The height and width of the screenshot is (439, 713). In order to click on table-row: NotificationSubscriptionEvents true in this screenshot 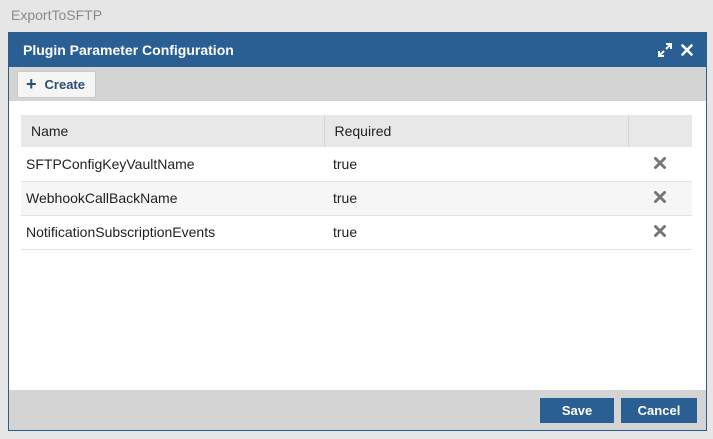, I will do `click(356, 232)`.